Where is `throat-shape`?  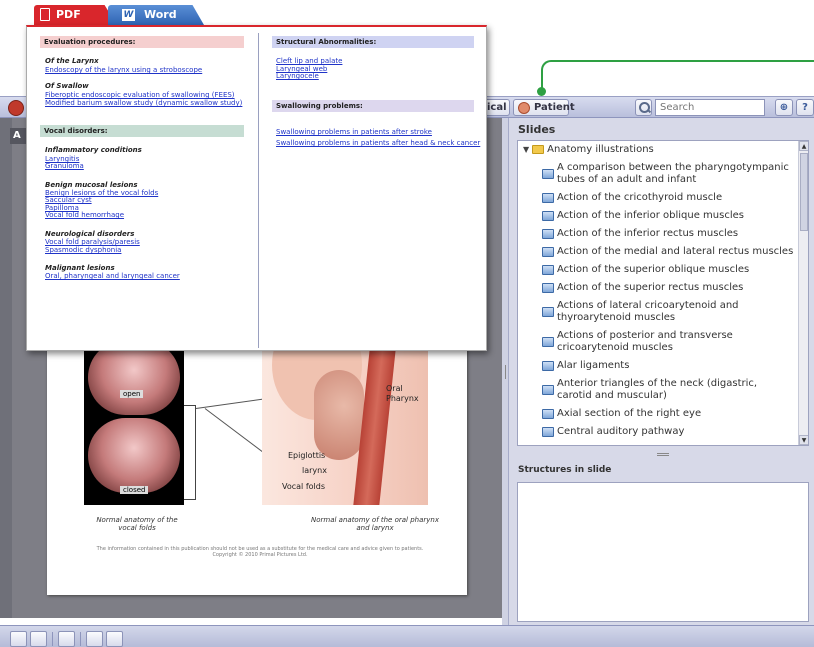
throat-shape is located at coordinates (339, 415).